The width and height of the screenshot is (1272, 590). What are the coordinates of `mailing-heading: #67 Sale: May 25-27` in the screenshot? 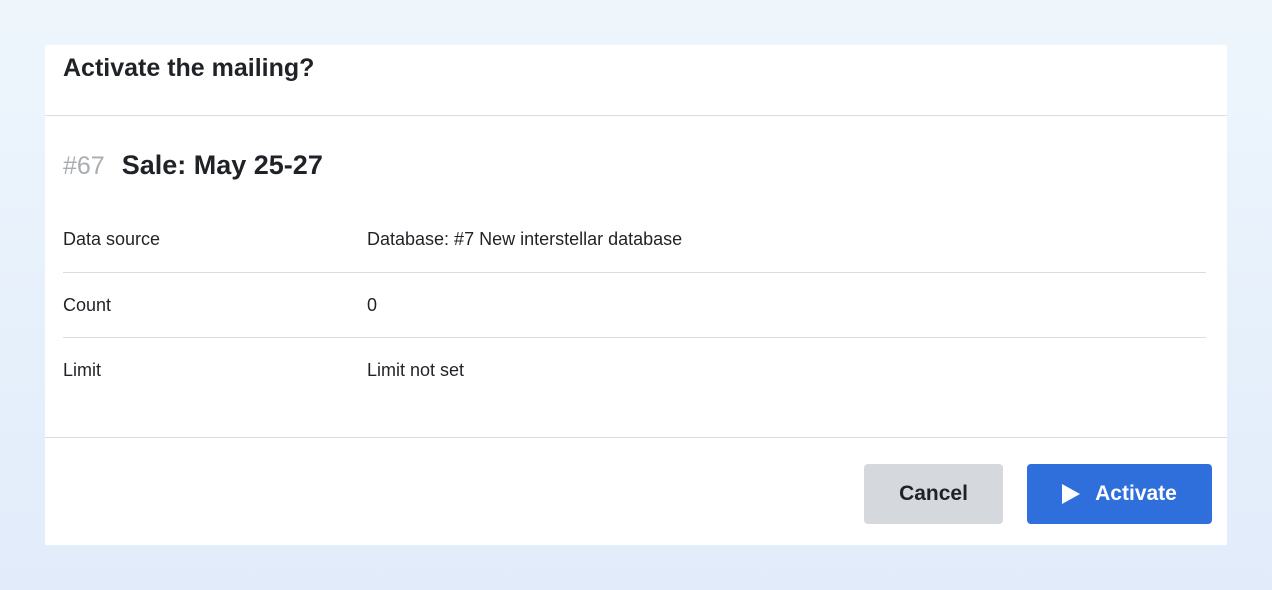 It's located at (193, 165).